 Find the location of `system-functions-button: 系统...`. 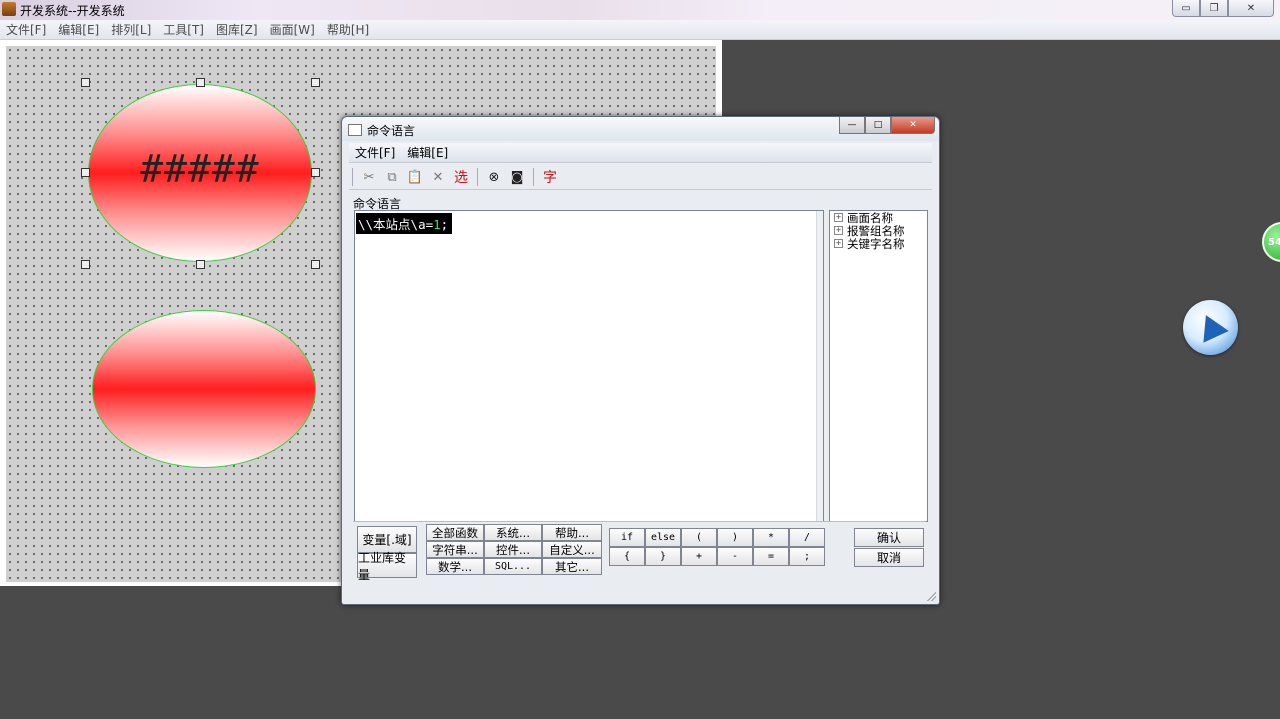

system-functions-button: 系统... is located at coordinates (513, 532).